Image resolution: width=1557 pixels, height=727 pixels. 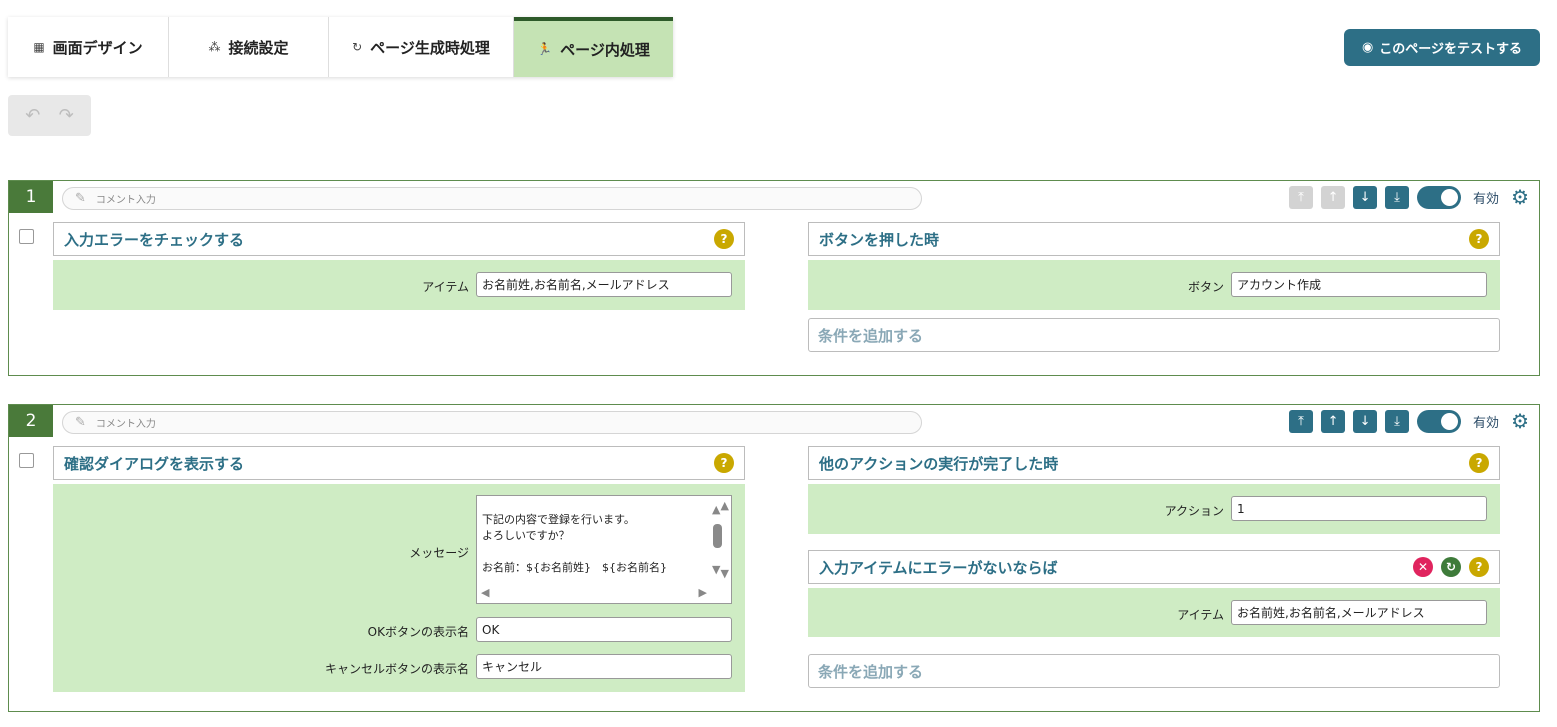 What do you see at coordinates (31, 421) in the screenshot?
I see `rule-number: 2` at bounding box center [31, 421].